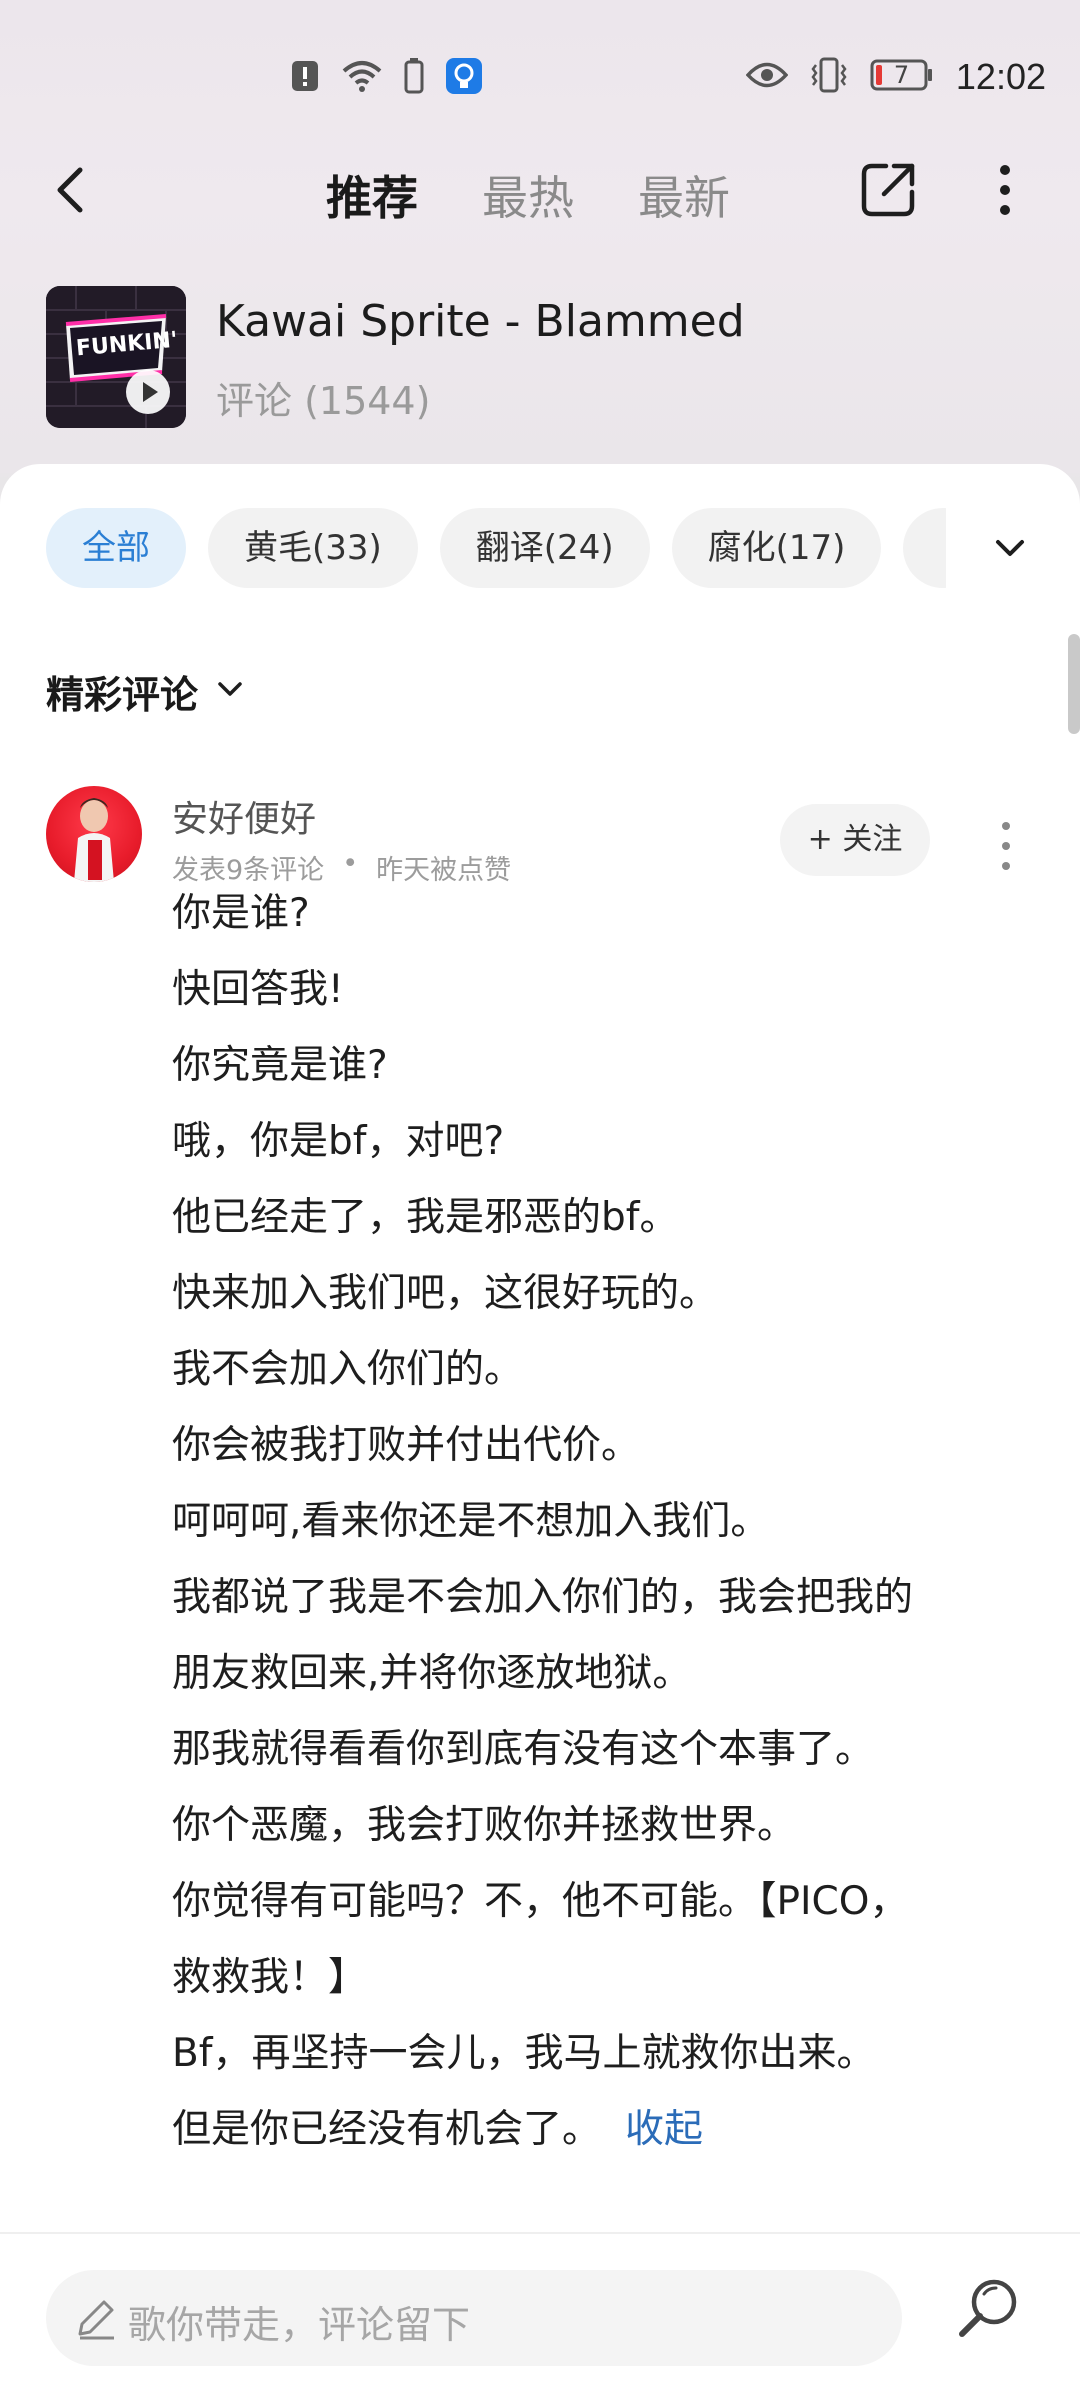 The image size is (1080, 2400). I want to click on comment-line: 救救我！】, so click(270, 1977).